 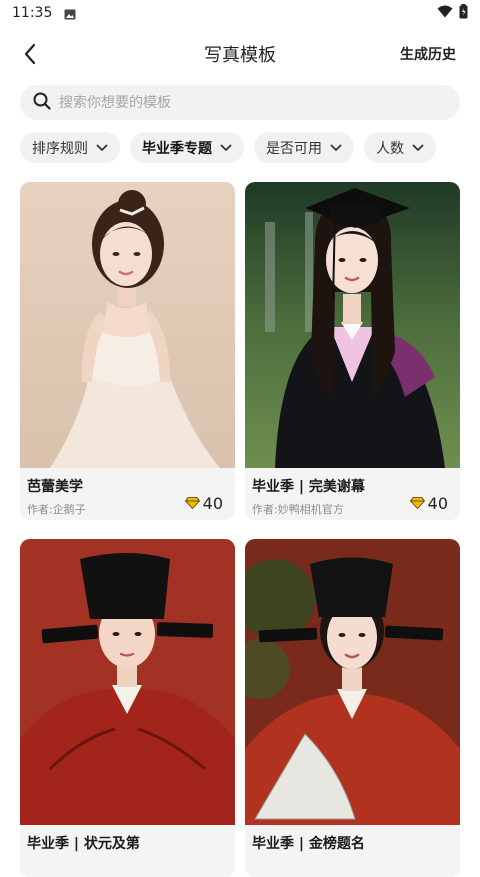 I want to click on search-icon, so click(x=42, y=103).